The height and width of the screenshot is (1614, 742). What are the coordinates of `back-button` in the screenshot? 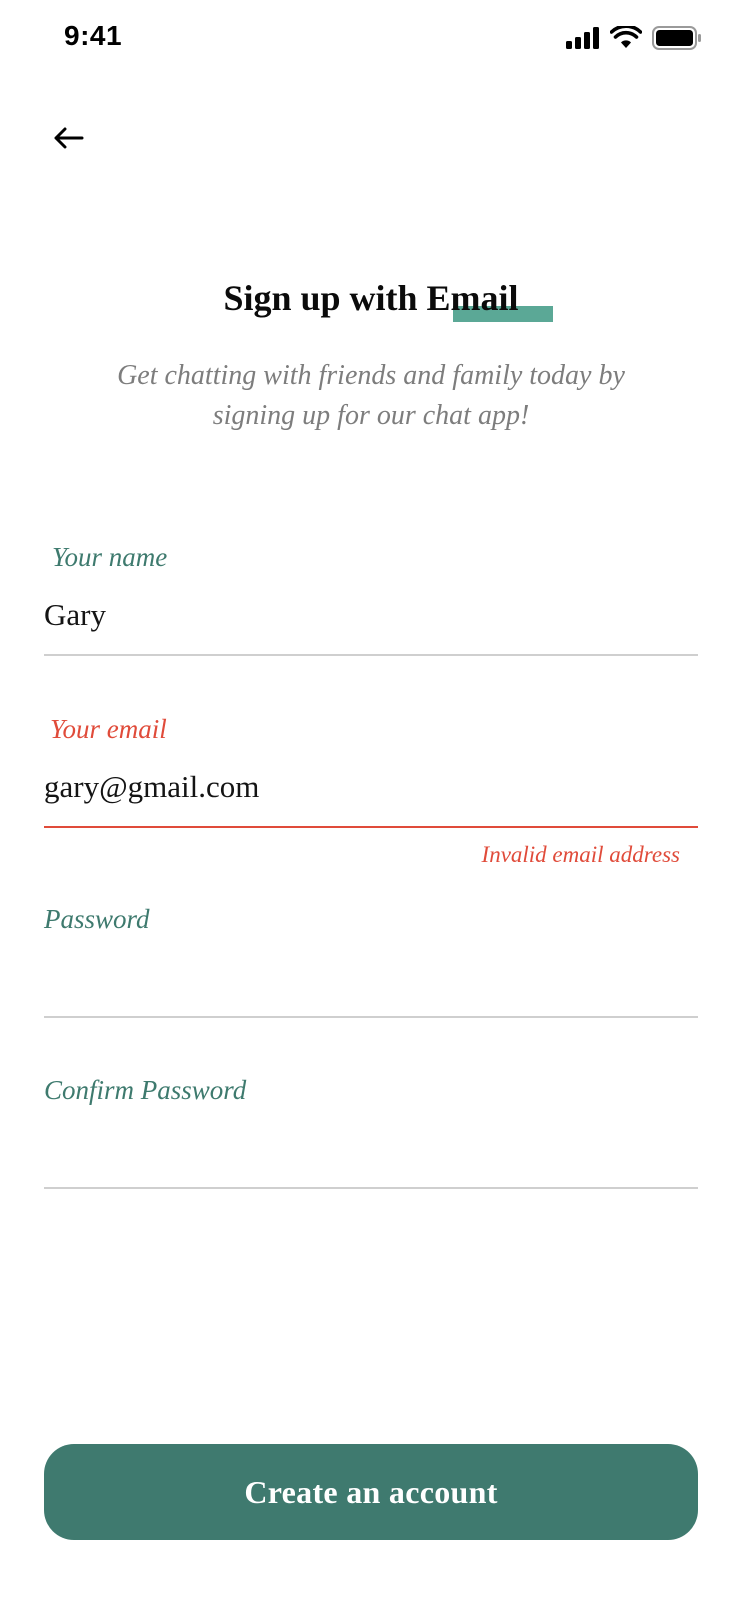 It's located at (68, 140).